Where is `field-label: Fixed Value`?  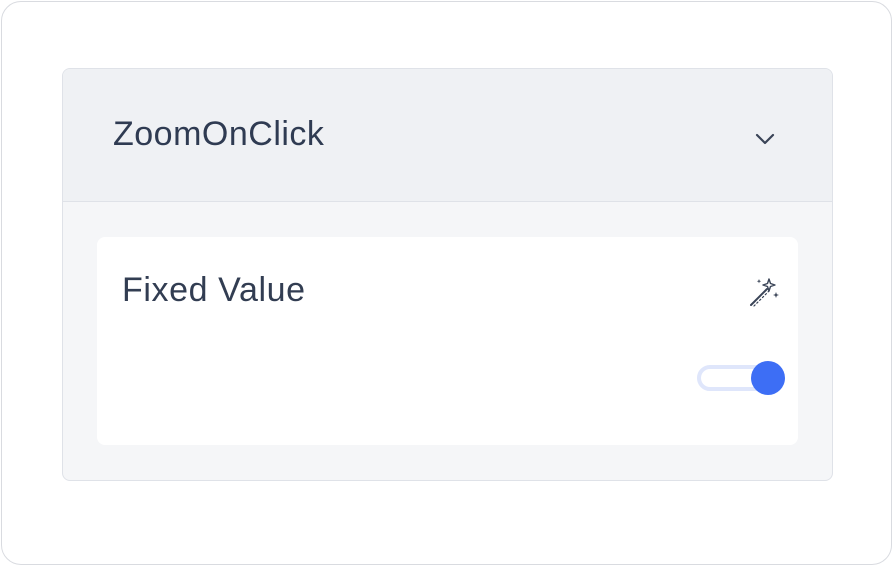 field-label: Fixed Value is located at coordinates (214, 290).